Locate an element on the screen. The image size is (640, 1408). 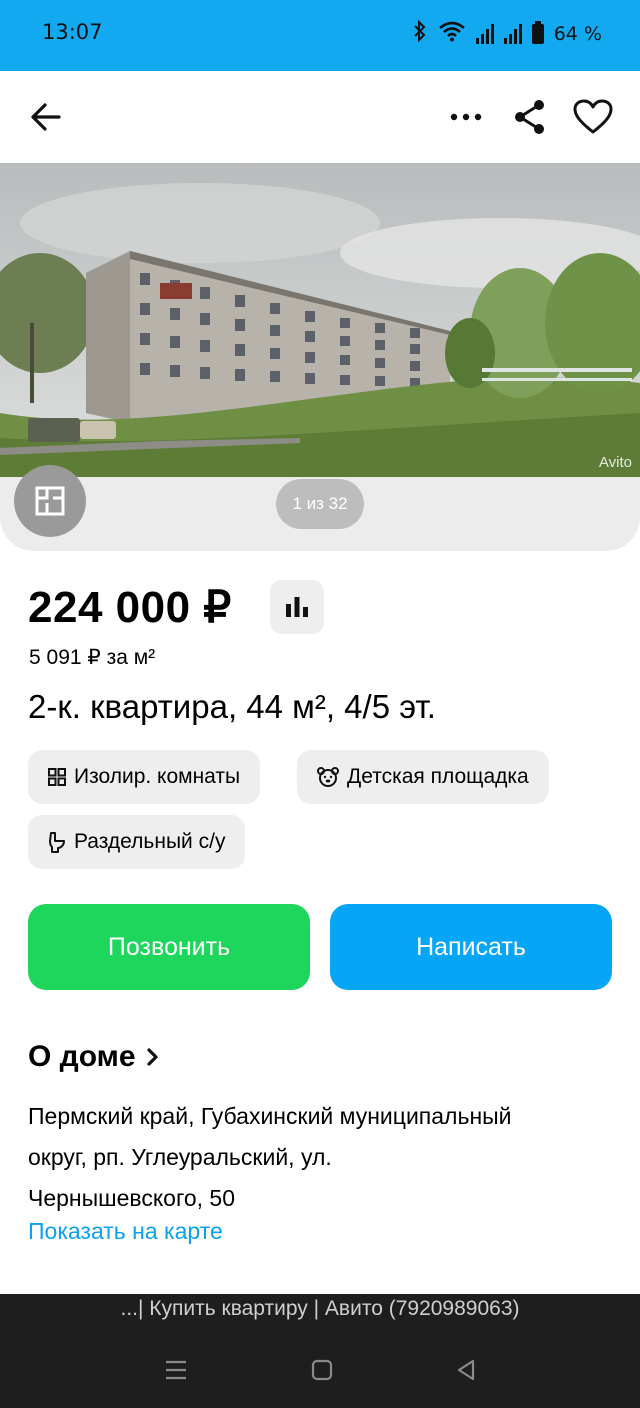
home-icon is located at coordinates (322, 1370).